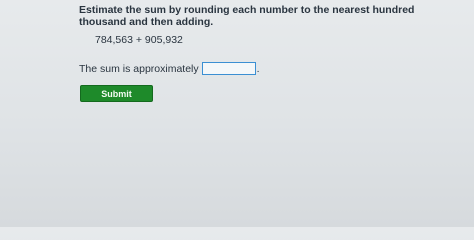 This screenshot has height=240, width=474. I want to click on answer-suffix: ., so click(258, 68).